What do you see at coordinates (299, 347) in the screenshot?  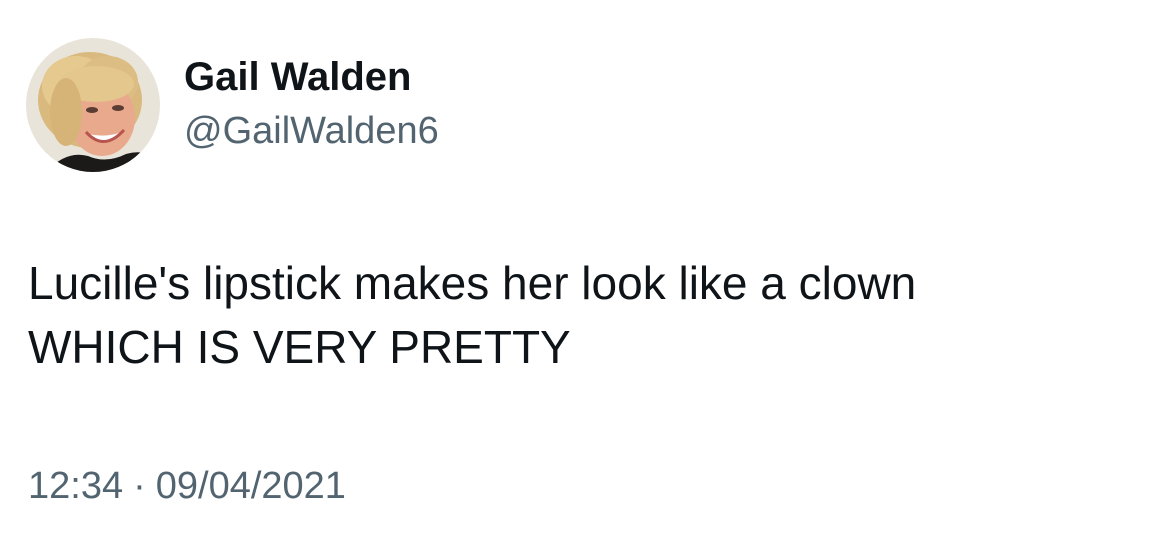 I see `tweet-text-line: WHICH IS VERY PRETTY` at bounding box center [299, 347].